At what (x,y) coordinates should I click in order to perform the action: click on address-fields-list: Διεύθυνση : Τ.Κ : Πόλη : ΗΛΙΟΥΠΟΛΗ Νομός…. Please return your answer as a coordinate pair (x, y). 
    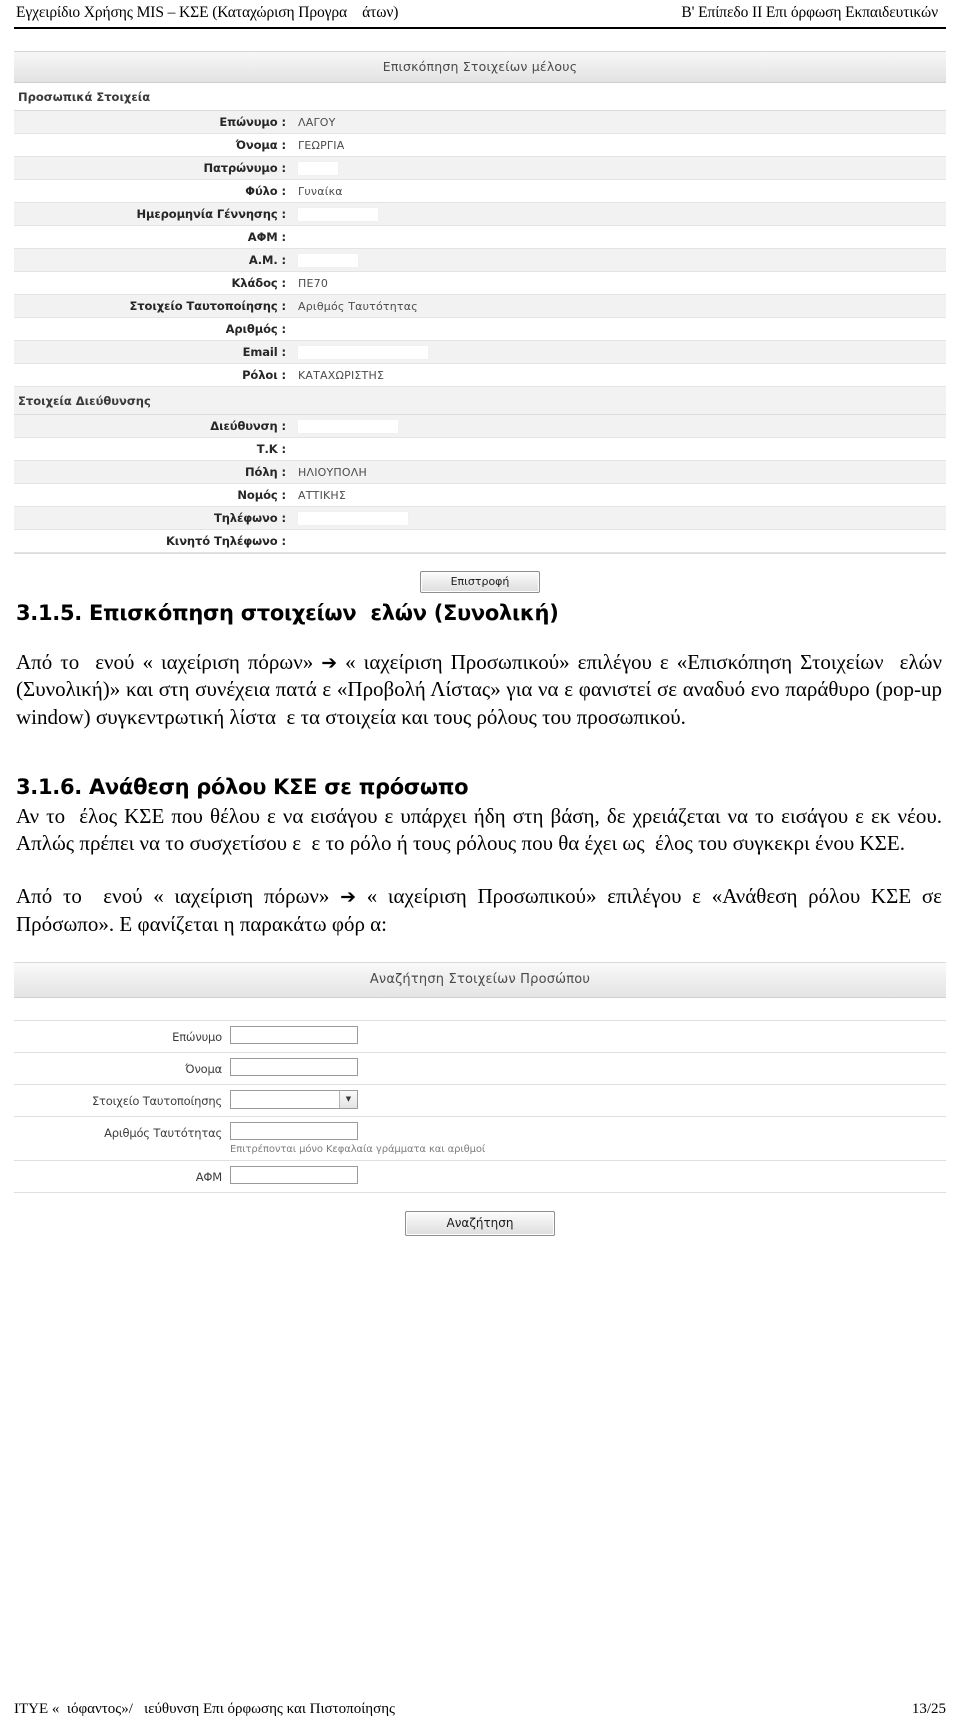
    Looking at the image, I should click on (480, 484).